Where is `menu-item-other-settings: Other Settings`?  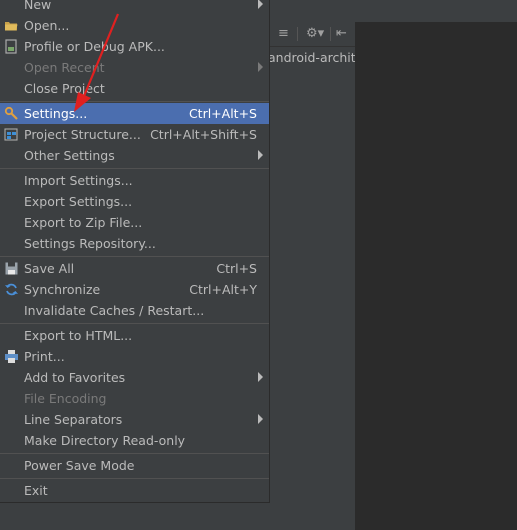
menu-item-other-settings: Other Settings is located at coordinates (134, 155).